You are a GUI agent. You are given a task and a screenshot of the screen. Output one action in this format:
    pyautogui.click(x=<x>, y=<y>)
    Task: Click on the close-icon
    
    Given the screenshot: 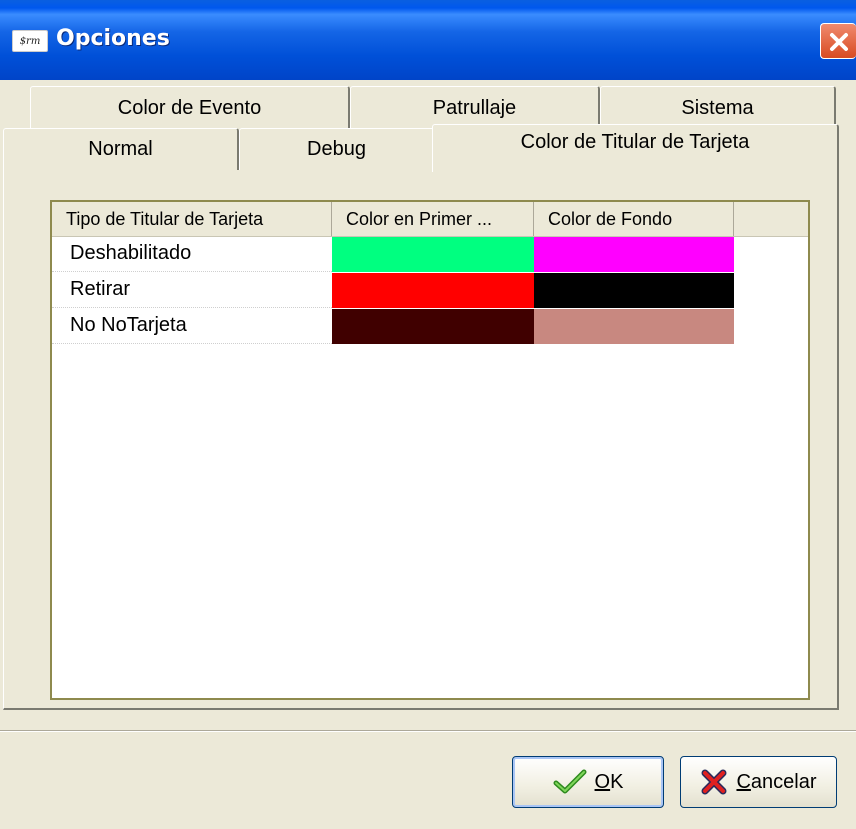 What is the action you would take?
    pyautogui.click(x=839, y=42)
    